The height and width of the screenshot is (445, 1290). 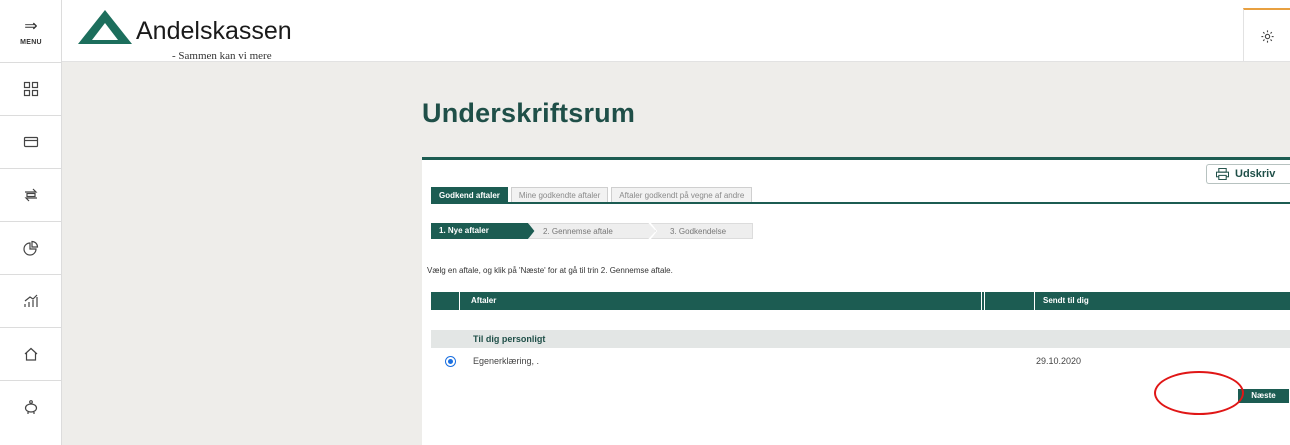 I want to click on brand-tagline: - Sammen kan vi mere, so click(x=222, y=56).